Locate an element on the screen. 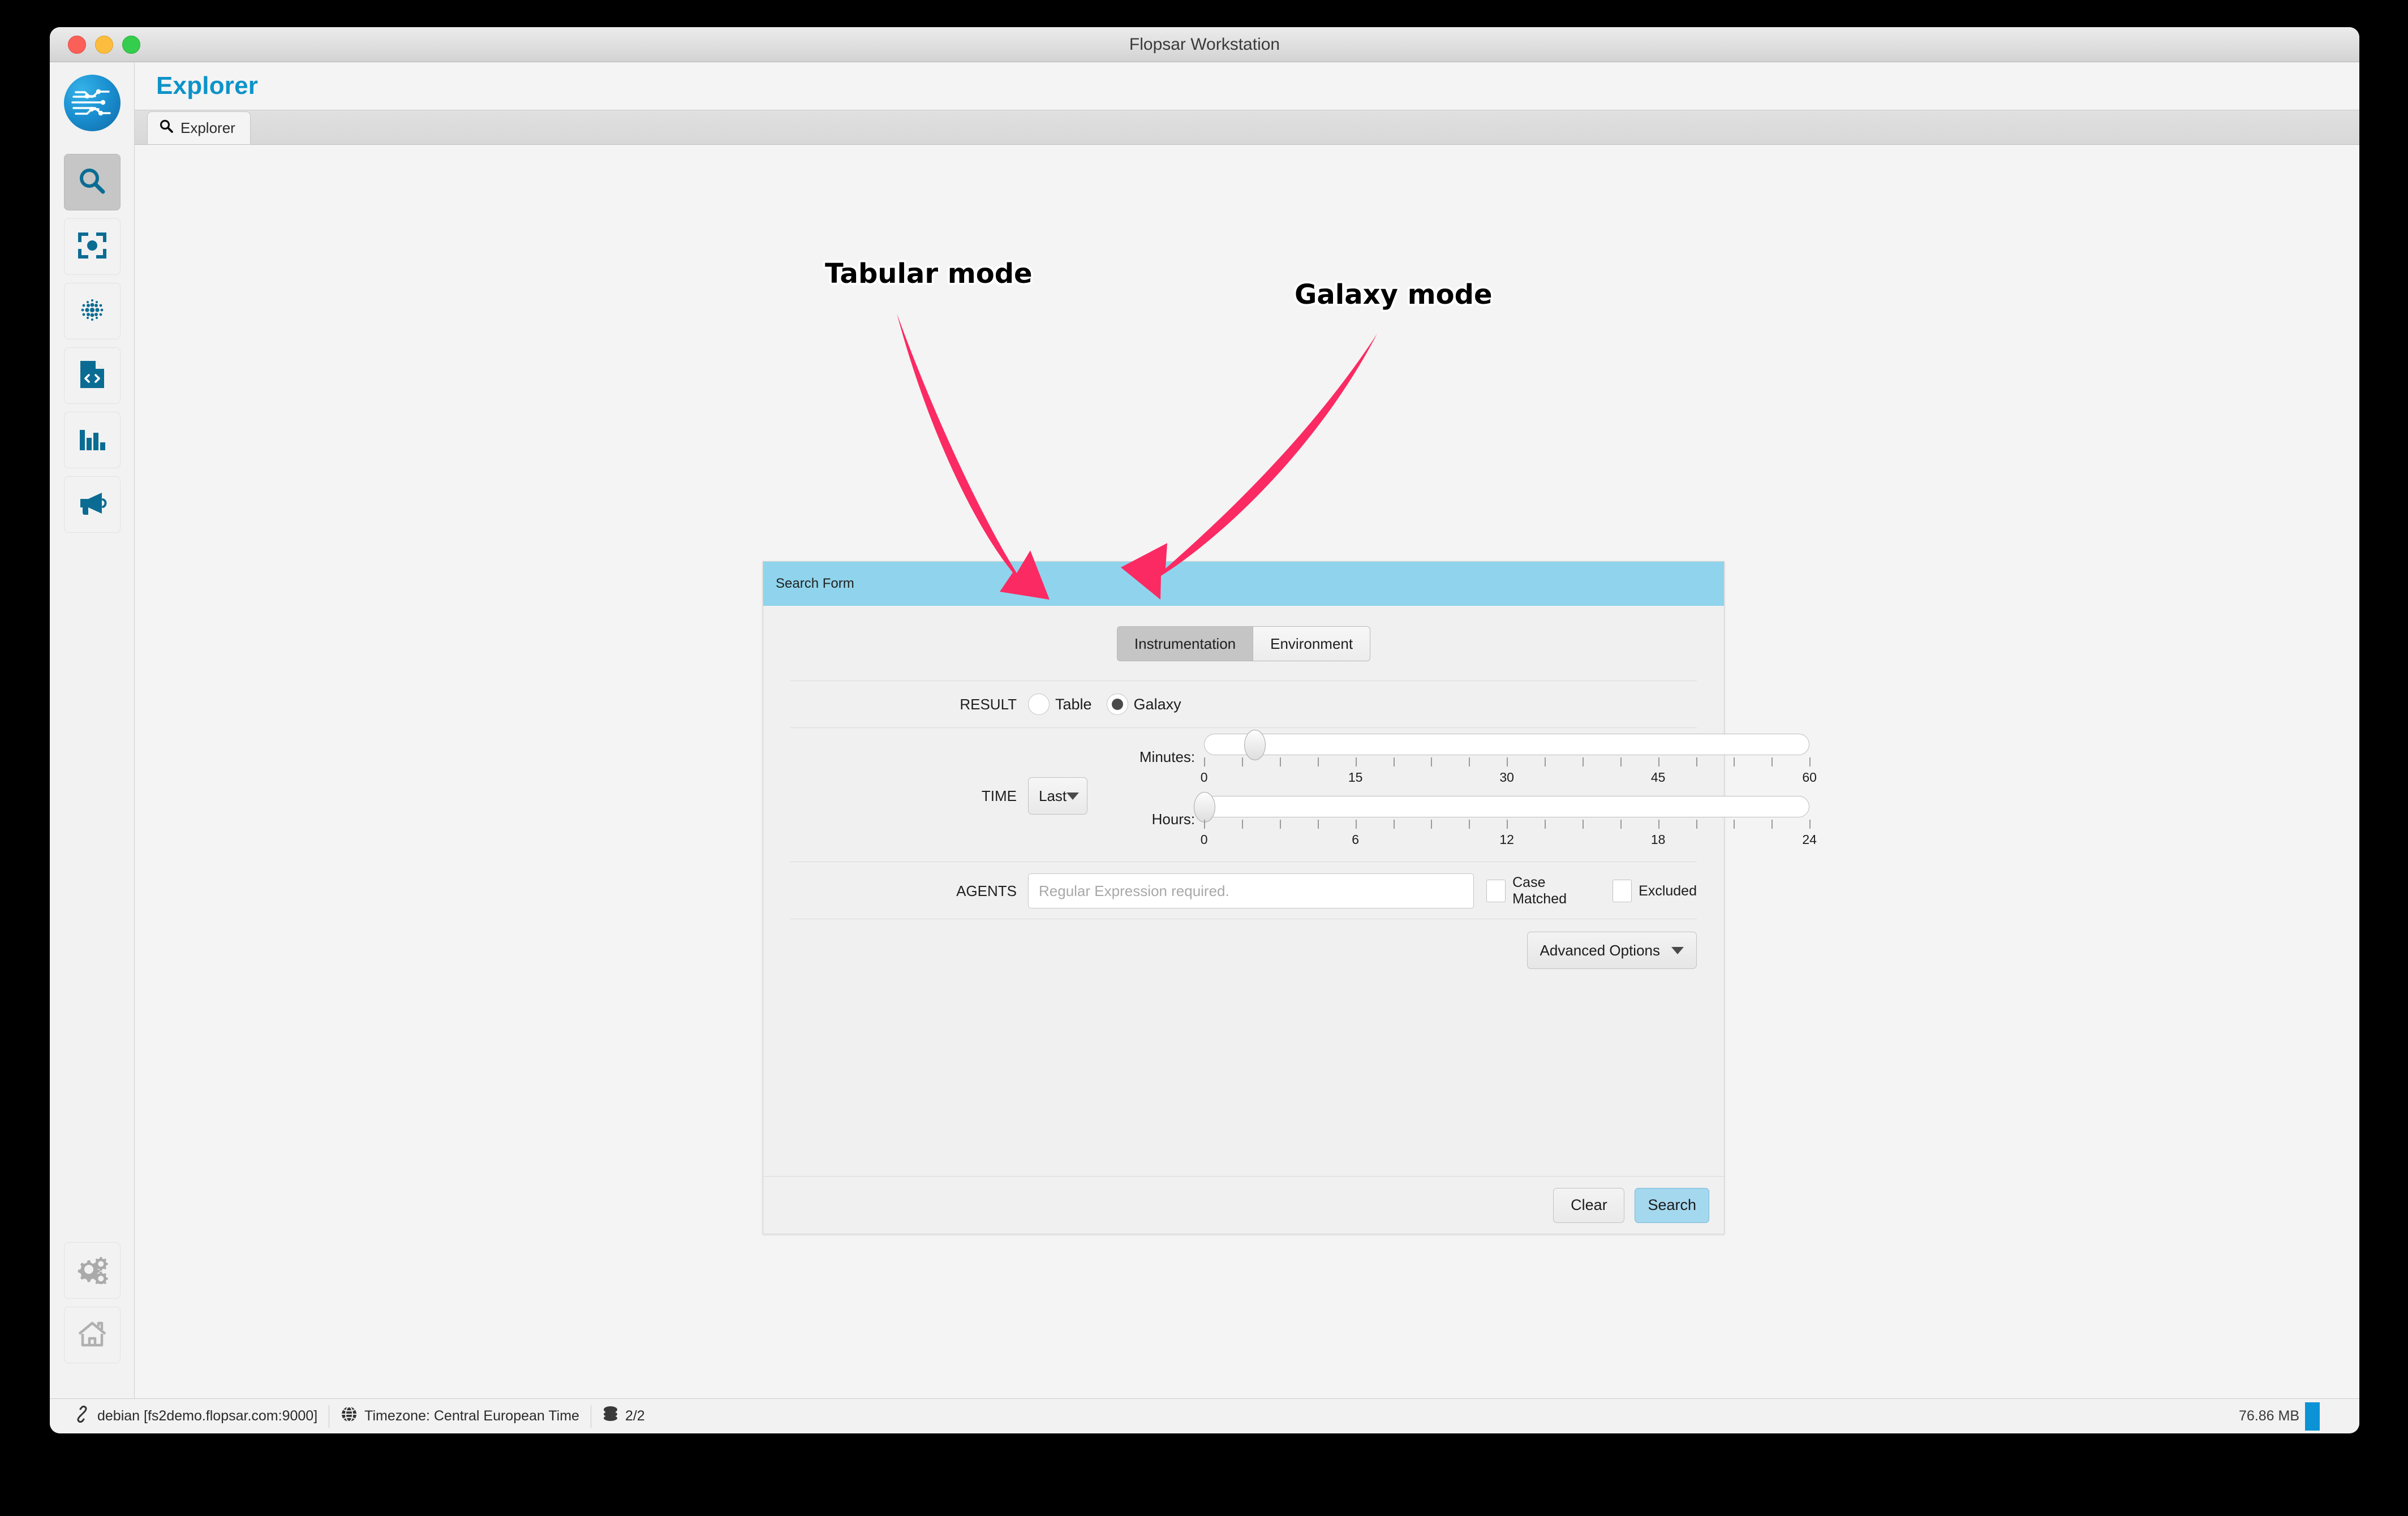 The height and width of the screenshot is (1516, 2408). tab-explorer: Explorer is located at coordinates (199, 127).